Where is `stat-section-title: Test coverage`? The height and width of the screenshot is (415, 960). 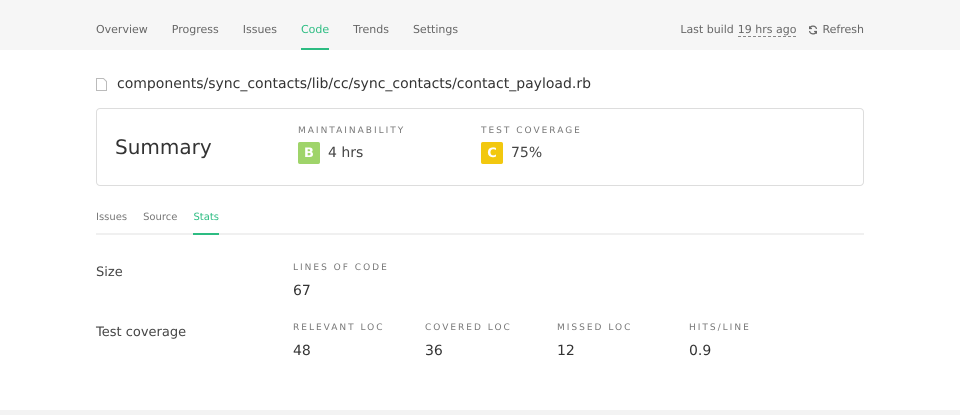
stat-section-title: Test coverage is located at coordinates (142, 333).